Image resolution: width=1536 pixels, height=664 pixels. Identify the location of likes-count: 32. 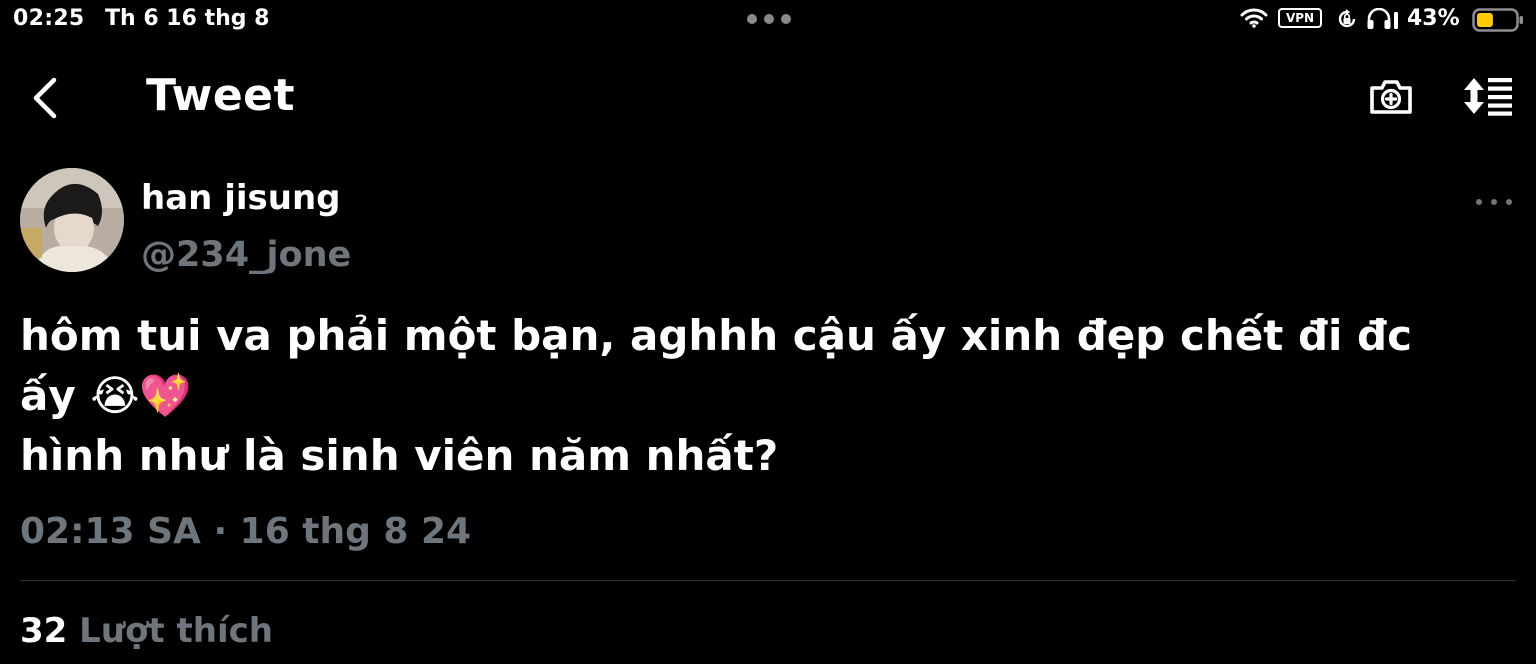
(44, 631).